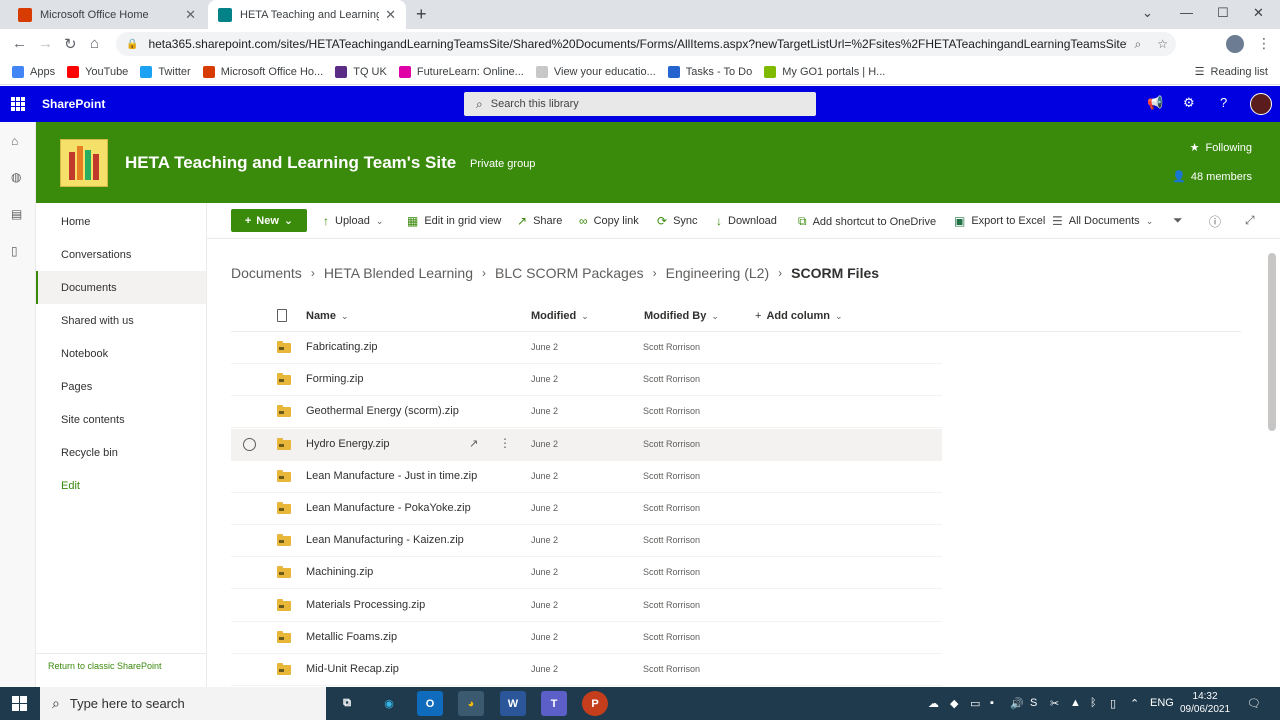 This screenshot has height=720, width=1280. I want to click on file-name: Hydro Energy.zip, so click(348, 444).